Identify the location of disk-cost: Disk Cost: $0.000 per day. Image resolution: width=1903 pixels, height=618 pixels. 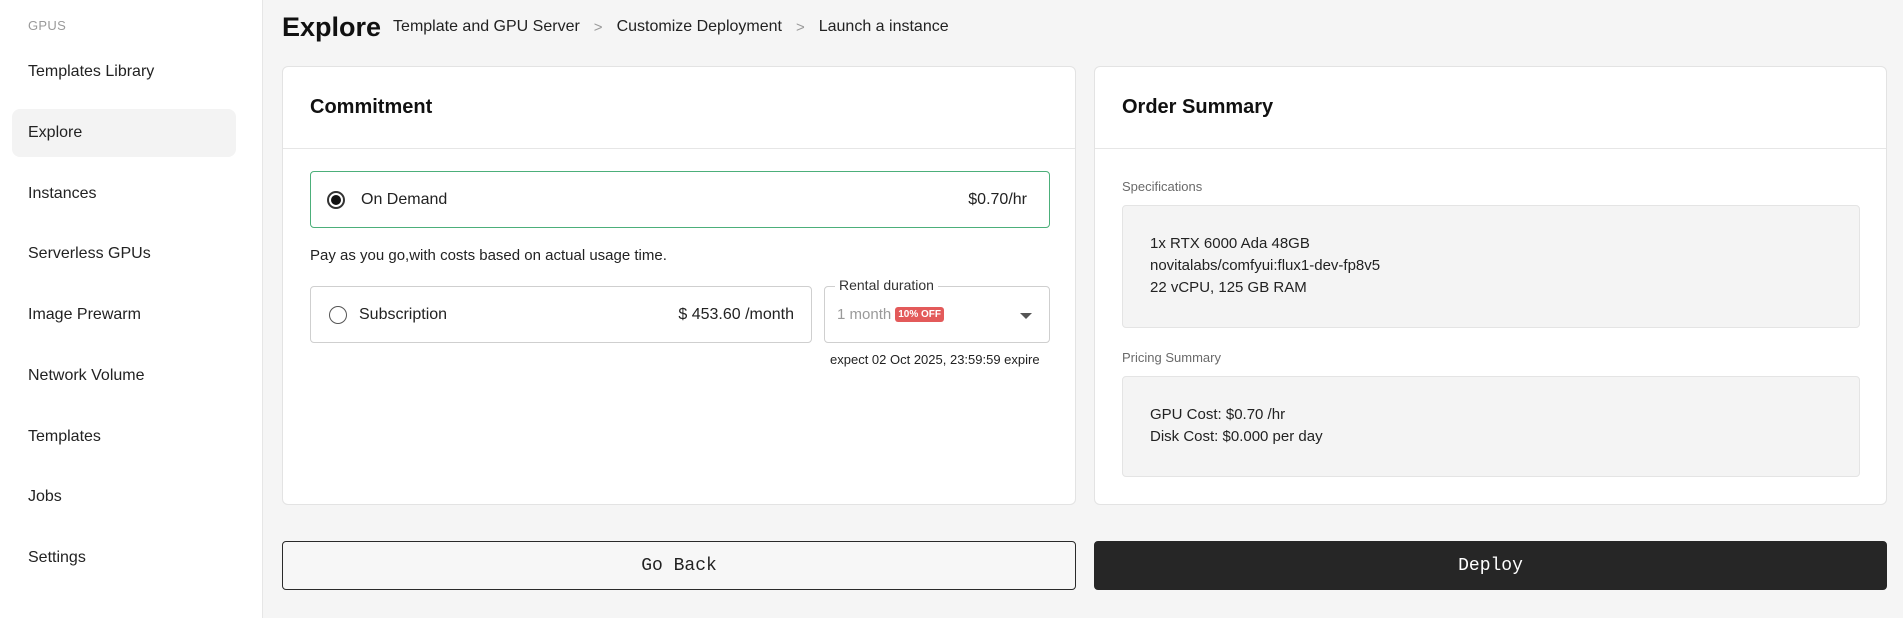
(1236, 436).